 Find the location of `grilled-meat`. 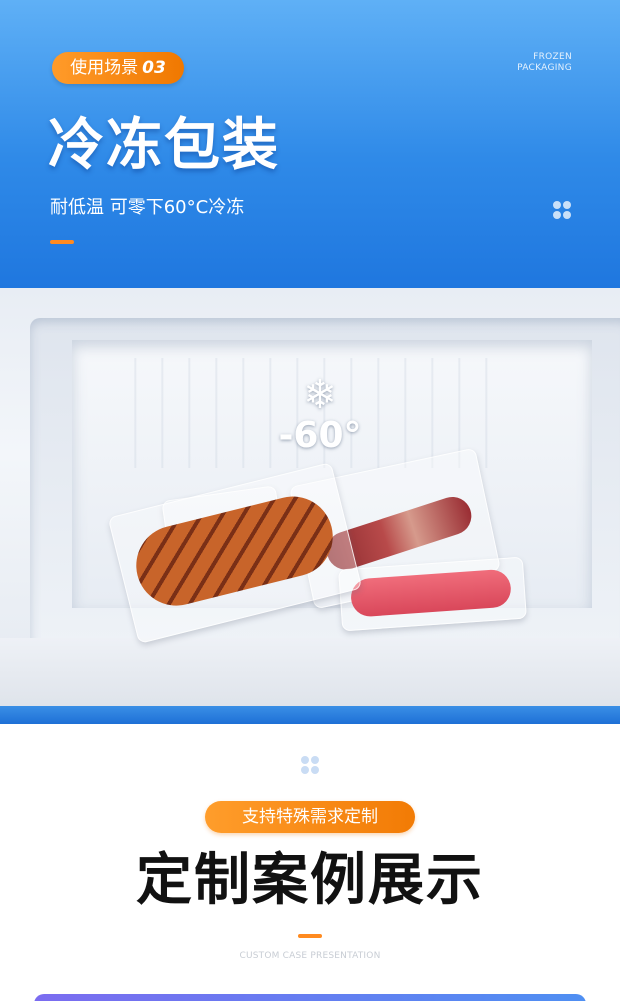

grilled-meat is located at coordinates (234, 551).